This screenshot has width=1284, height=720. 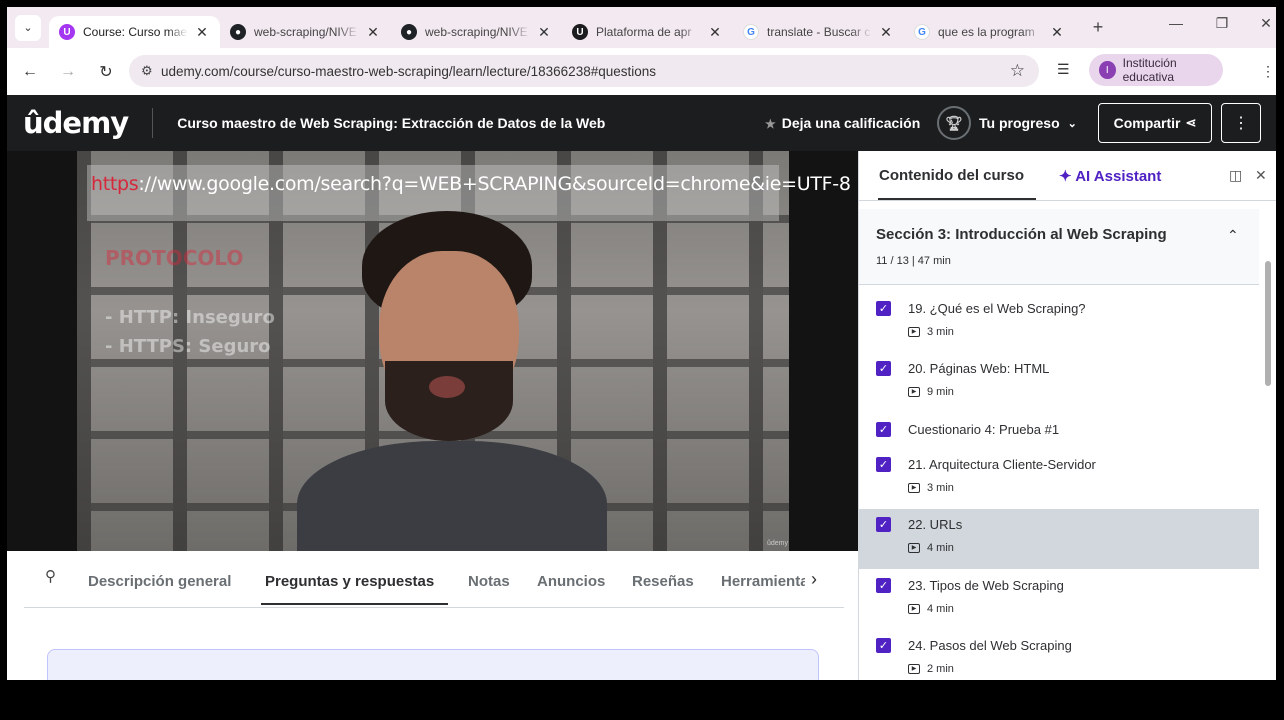 What do you see at coordinates (1149, 70) in the screenshot?
I see `profile-label: Institución educativa` at bounding box center [1149, 70].